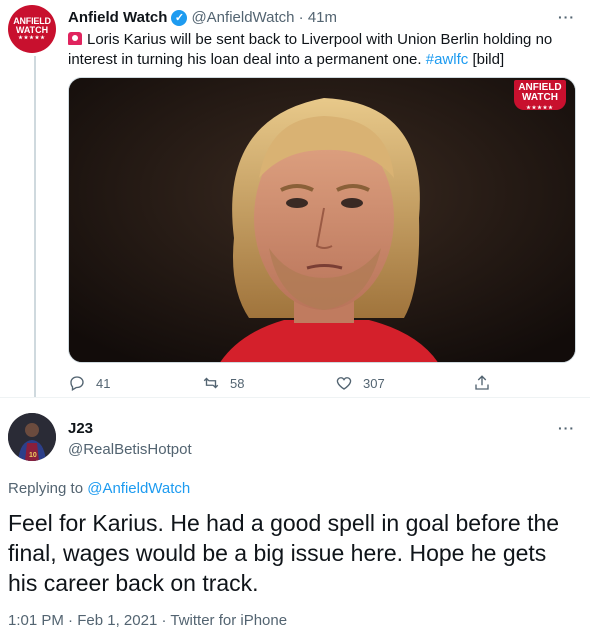  Describe the element at coordinates (237, 383) in the screenshot. I see `retweet-count: 58` at that location.